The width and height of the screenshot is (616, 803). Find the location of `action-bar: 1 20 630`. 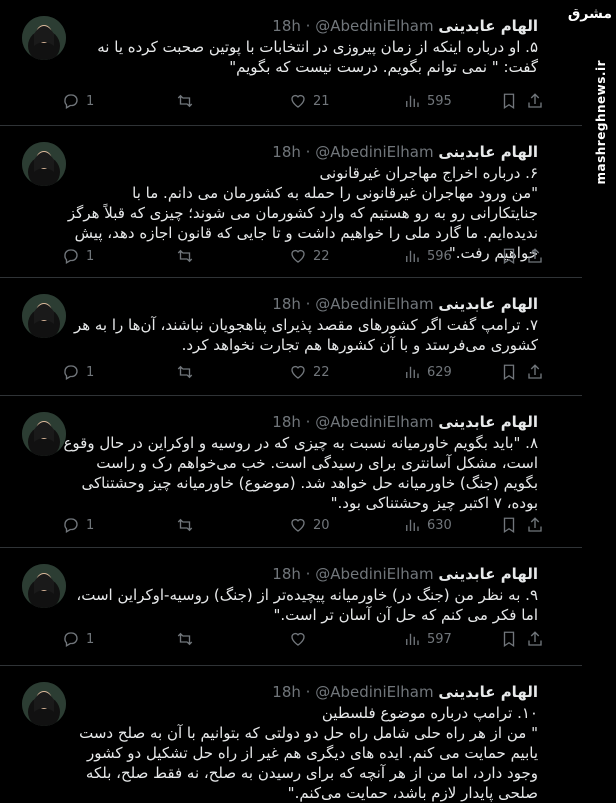

action-bar: 1 20 630 is located at coordinates (302, 525).